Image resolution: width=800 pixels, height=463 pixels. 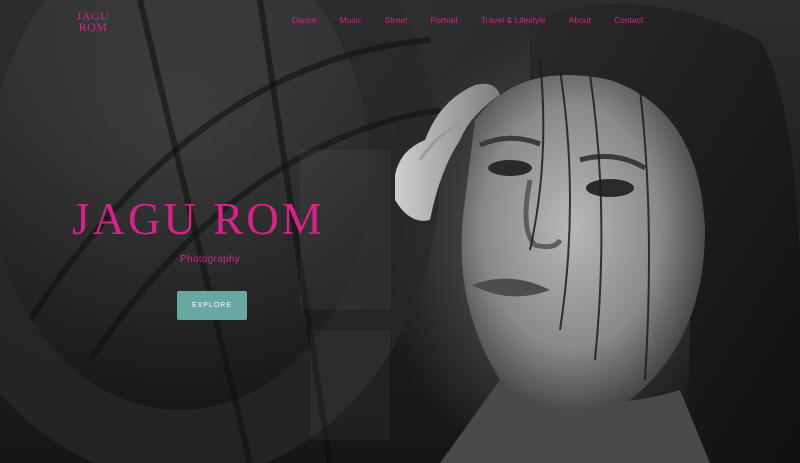 I want to click on nav-link-travel-lifestyle: Travel & Lifestyle, so click(x=513, y=20).